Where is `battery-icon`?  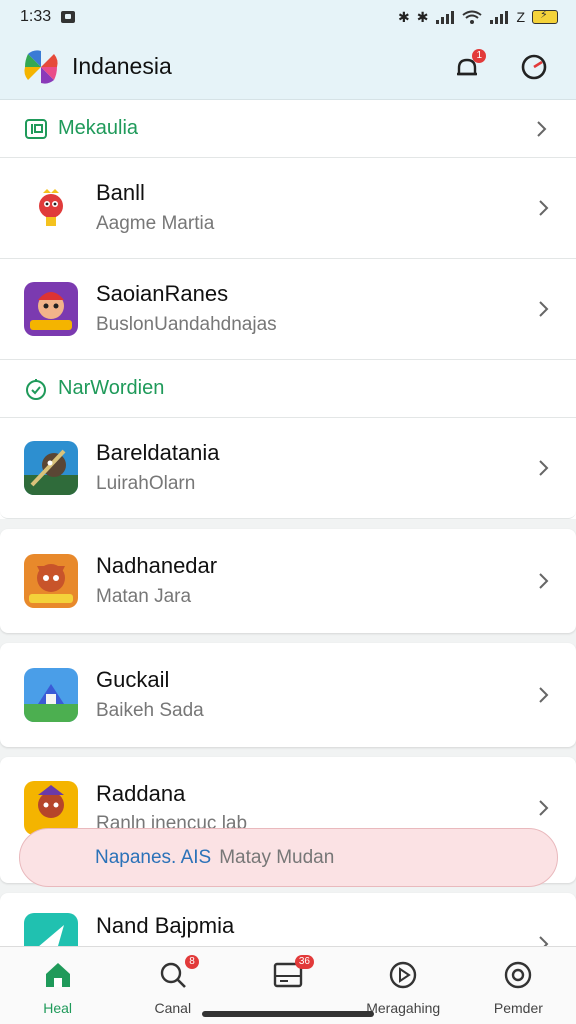
battery-icon is located at coordinates (545, 16).